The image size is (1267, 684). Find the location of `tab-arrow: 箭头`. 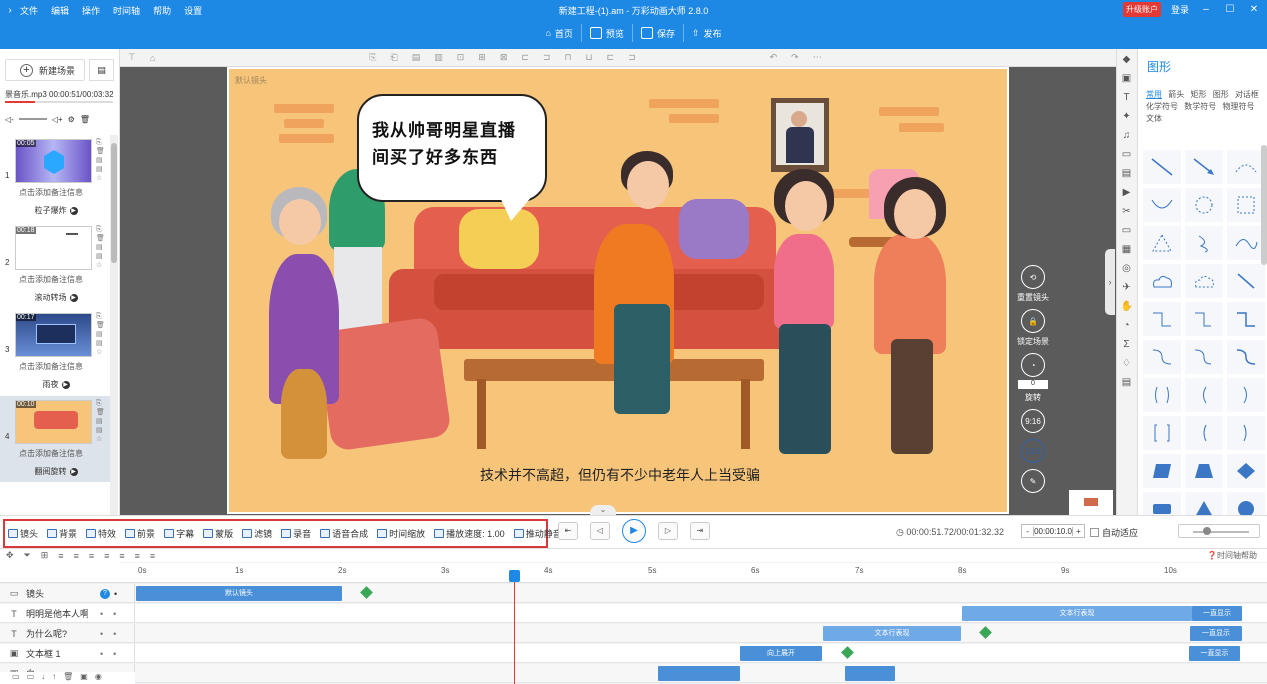

tab-arrow: 箭头 is located at coordinates (1176, 95).